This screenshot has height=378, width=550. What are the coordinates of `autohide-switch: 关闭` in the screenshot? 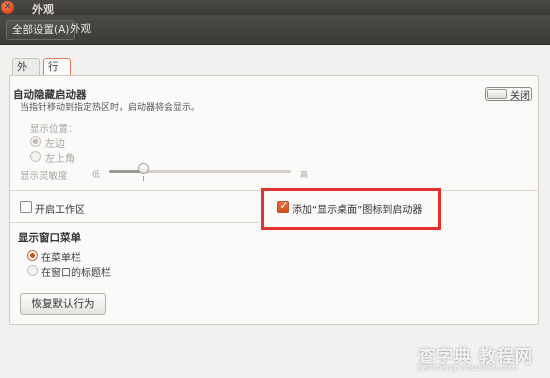 It's located at (508, 94).